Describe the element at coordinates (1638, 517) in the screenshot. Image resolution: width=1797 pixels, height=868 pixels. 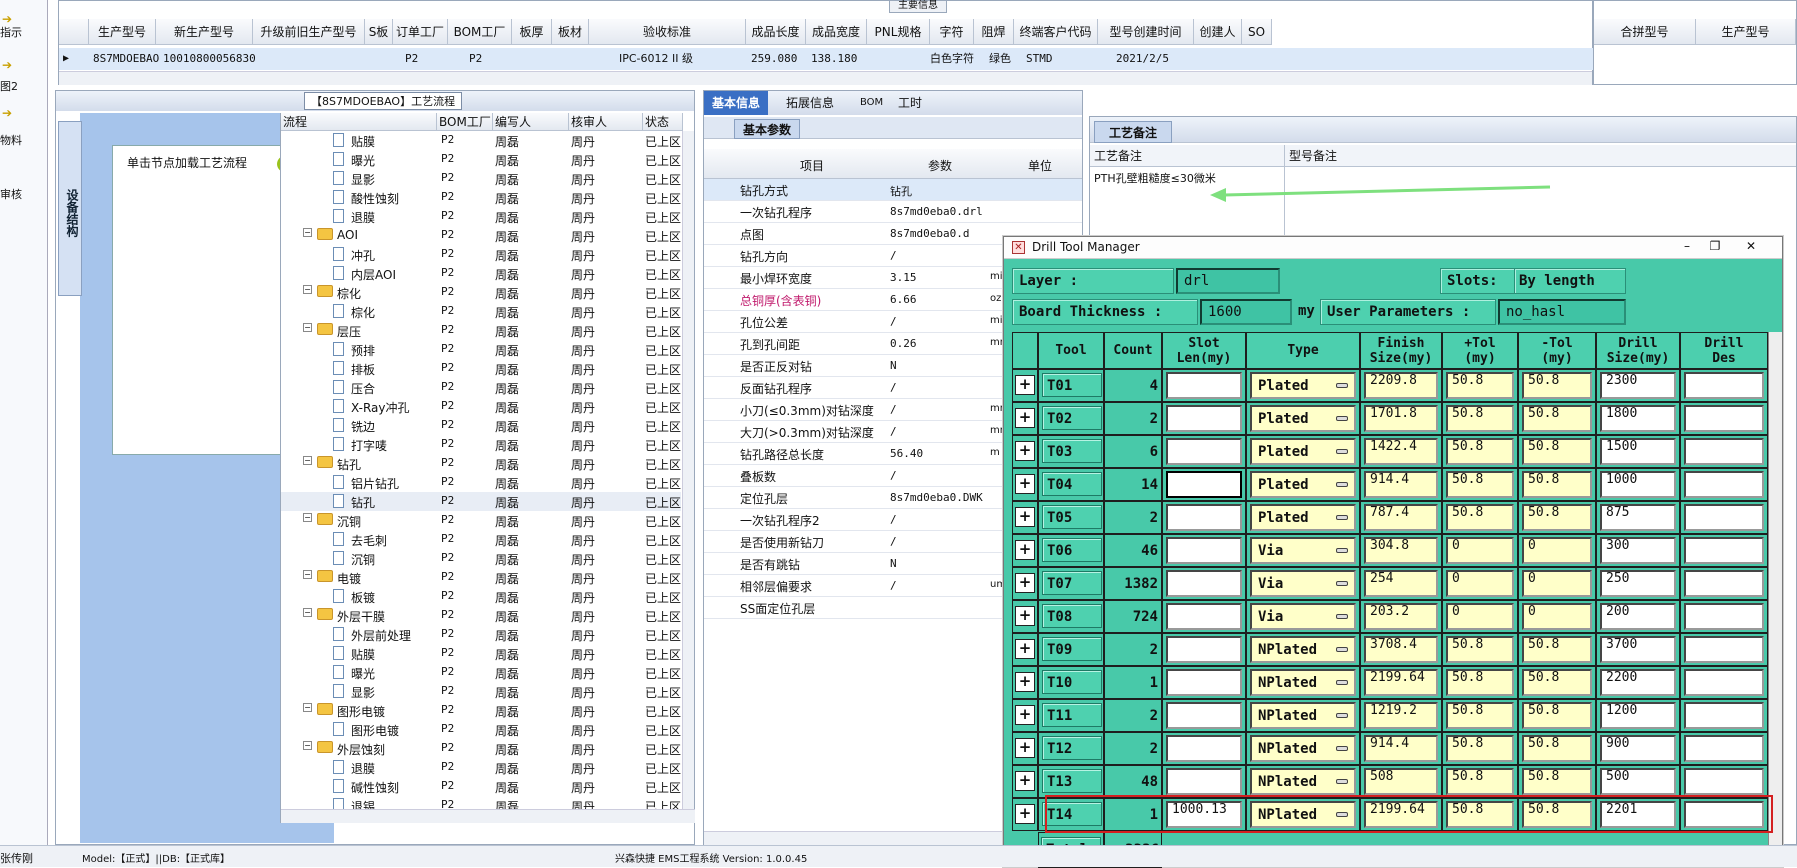
I see `drill-size-input: 875` at that location.